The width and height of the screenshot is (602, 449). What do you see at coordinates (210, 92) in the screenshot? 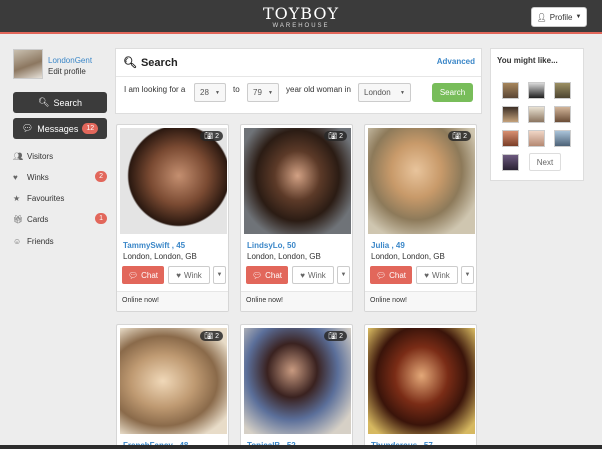
I see `min-age-select: 28 ▼` at bounding box center [210, 92].